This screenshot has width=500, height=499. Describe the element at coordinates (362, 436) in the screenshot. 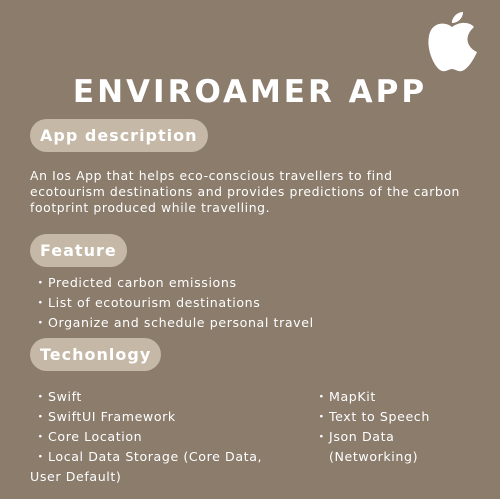

I see `technology-item-label: Json Data` at that location.